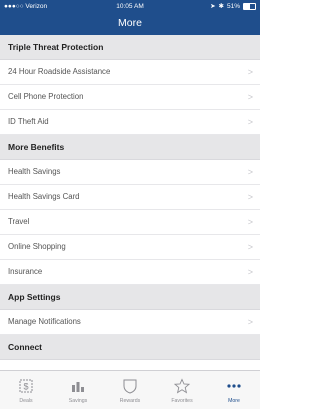 The height and width of the screenshot is (409, 320). I want to click on row-label: 24 Hour Roadside Assistance, so click(59, 71).